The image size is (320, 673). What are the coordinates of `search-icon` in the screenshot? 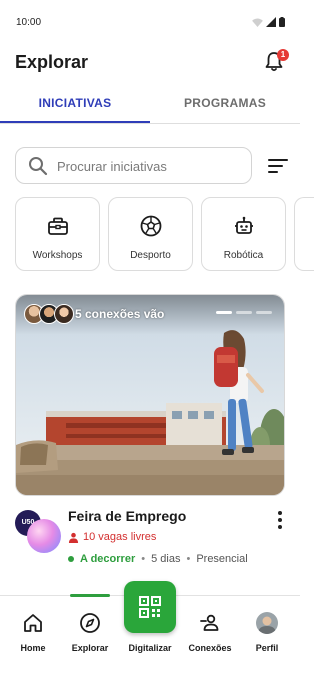 It's located at (38, 166).